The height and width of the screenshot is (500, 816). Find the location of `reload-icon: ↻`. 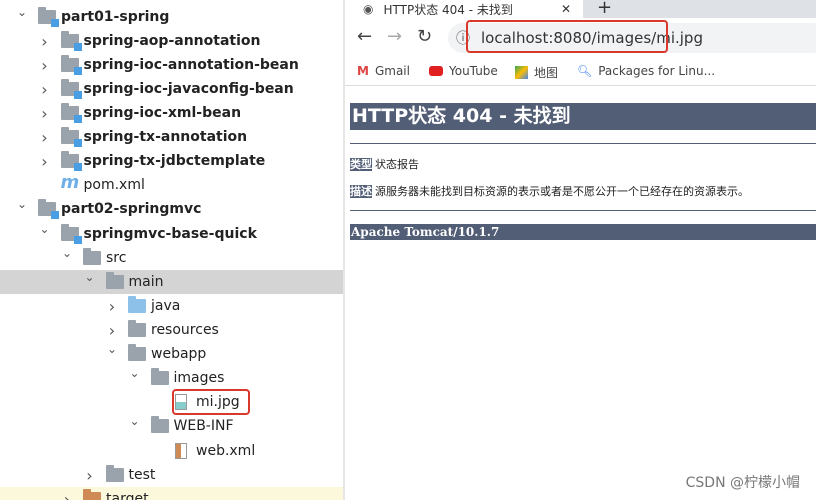

reload-icon: ↻ is located at coordinates (424, 36).